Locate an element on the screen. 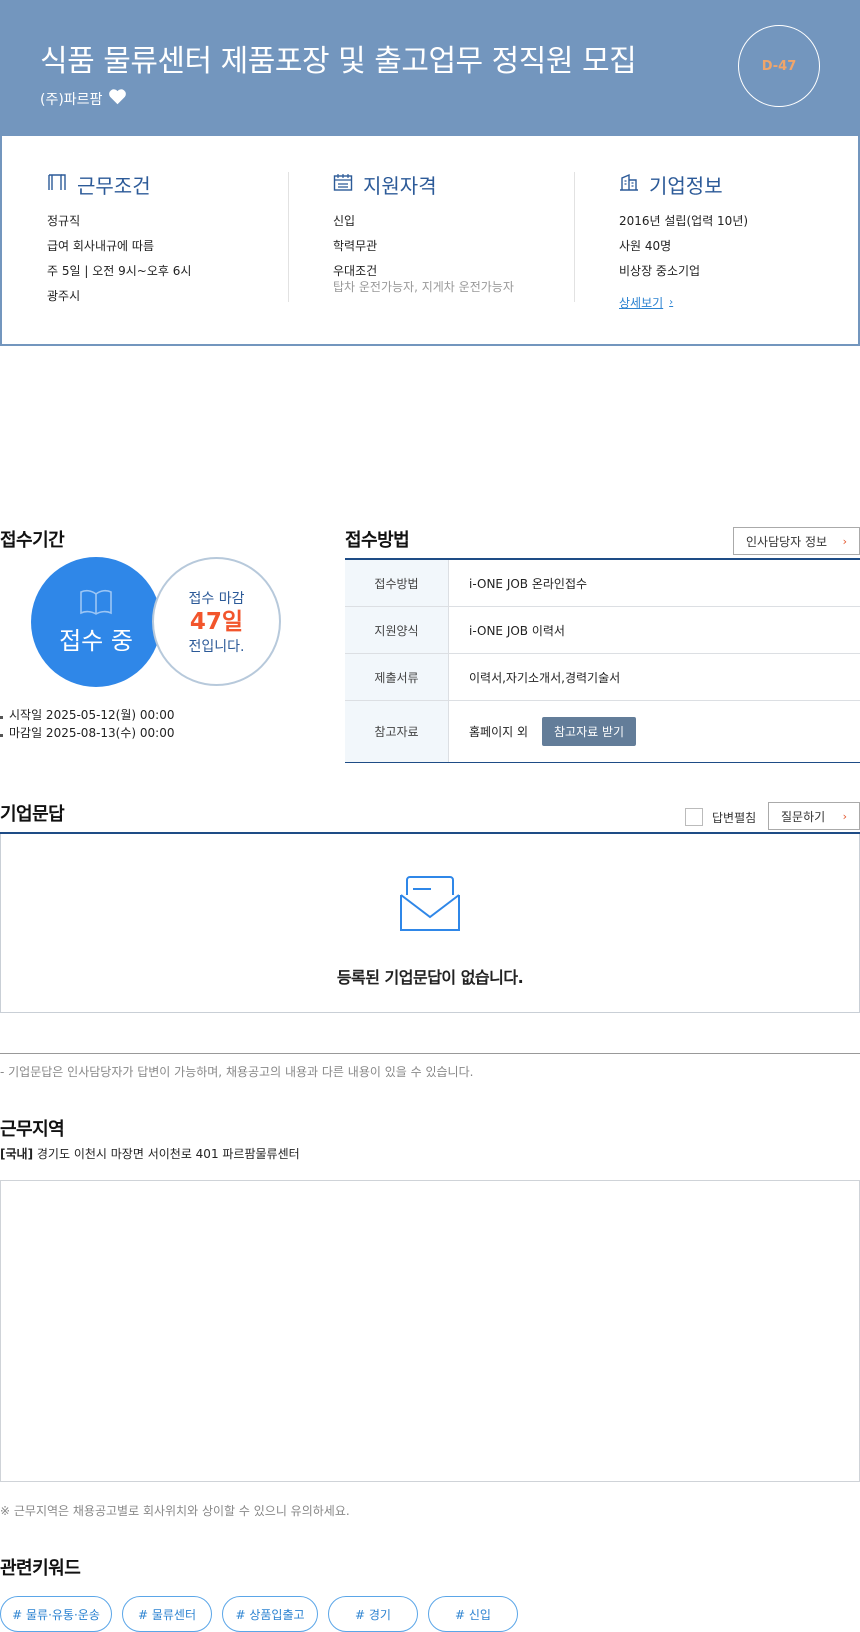 The height and width of the screenshot is (1632, 860). keyword-tag: # 물류센터 is located at coordinates (167, 1614).